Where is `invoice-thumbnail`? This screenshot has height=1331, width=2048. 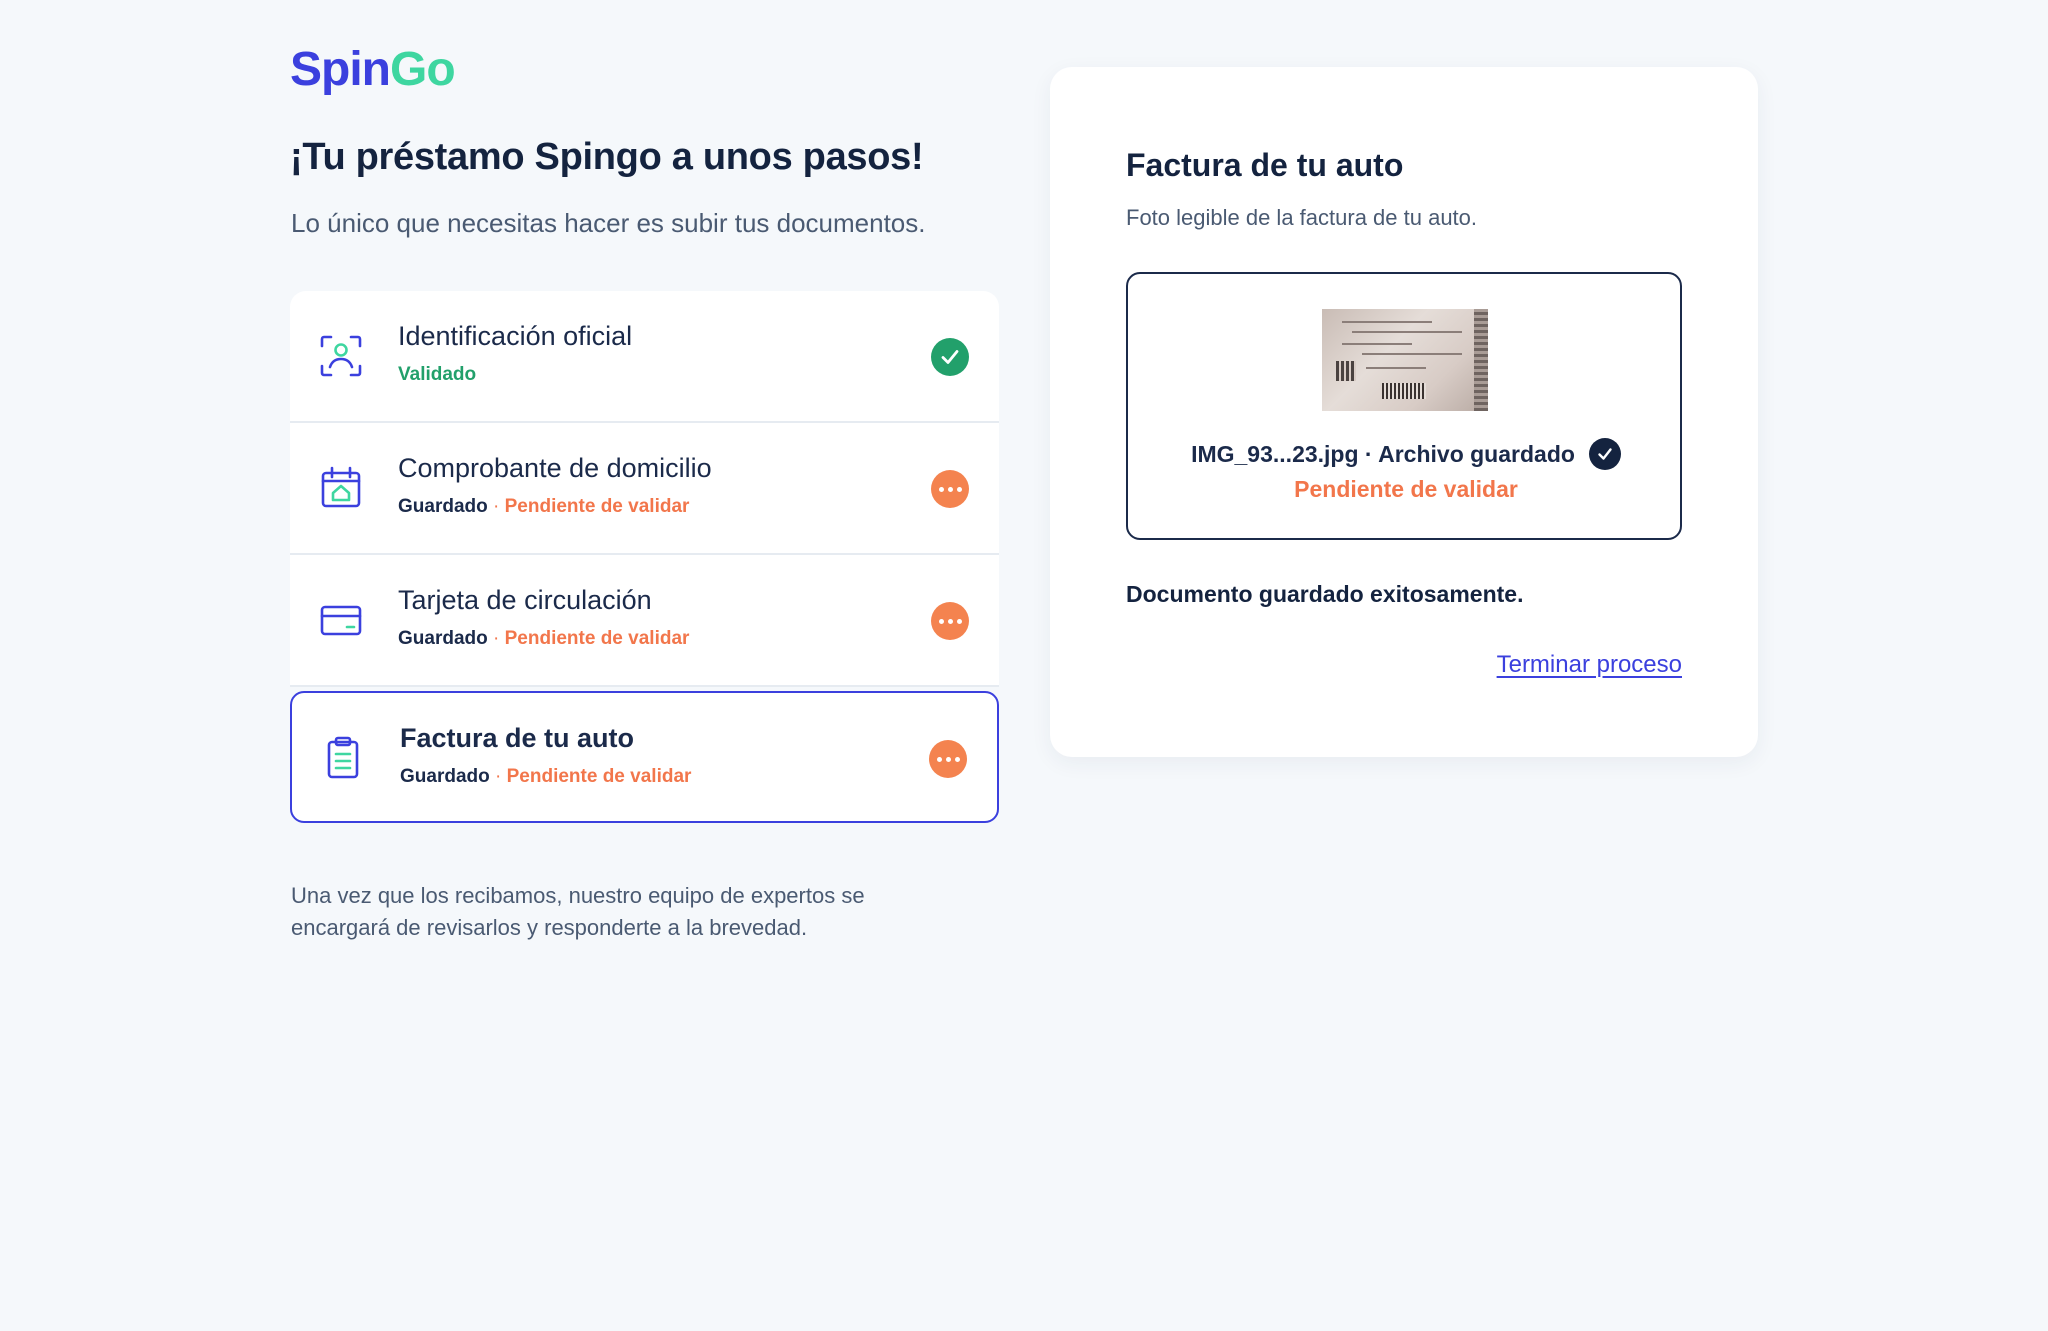
invoice-thumbnail is located at coordinates (1405, 360).